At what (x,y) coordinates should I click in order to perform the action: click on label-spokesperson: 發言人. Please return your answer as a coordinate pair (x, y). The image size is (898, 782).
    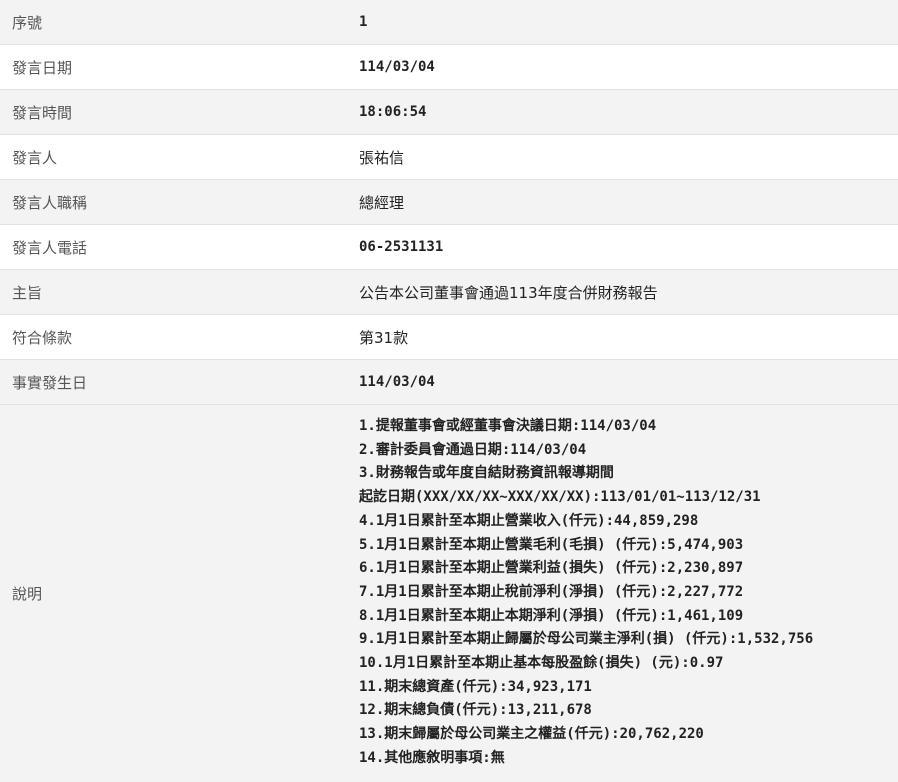
    Looking at the image, I should click on (35, 157).